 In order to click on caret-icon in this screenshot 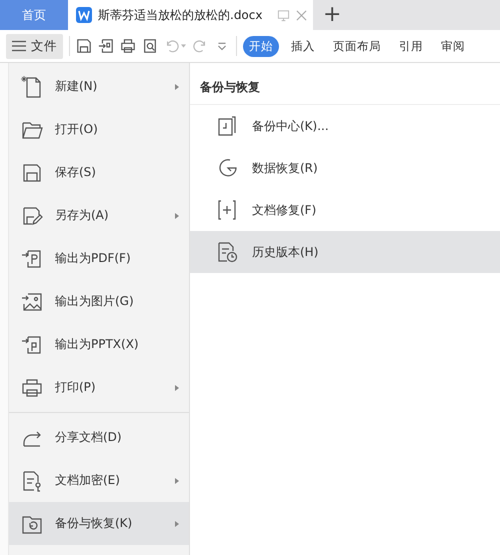, I will do `click(183, 46)`.